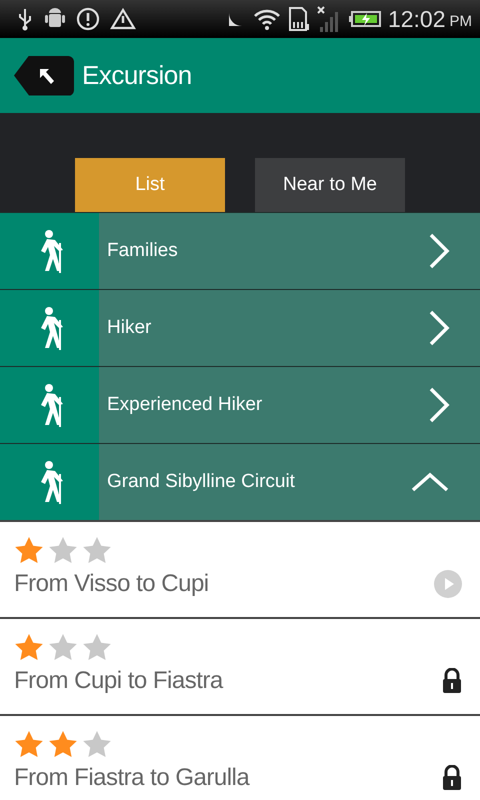 This screenshot has width=480, height=800. Describe the element at coordinates (461, 21) in the screenshot. I see `clock-period: PM` at that location.